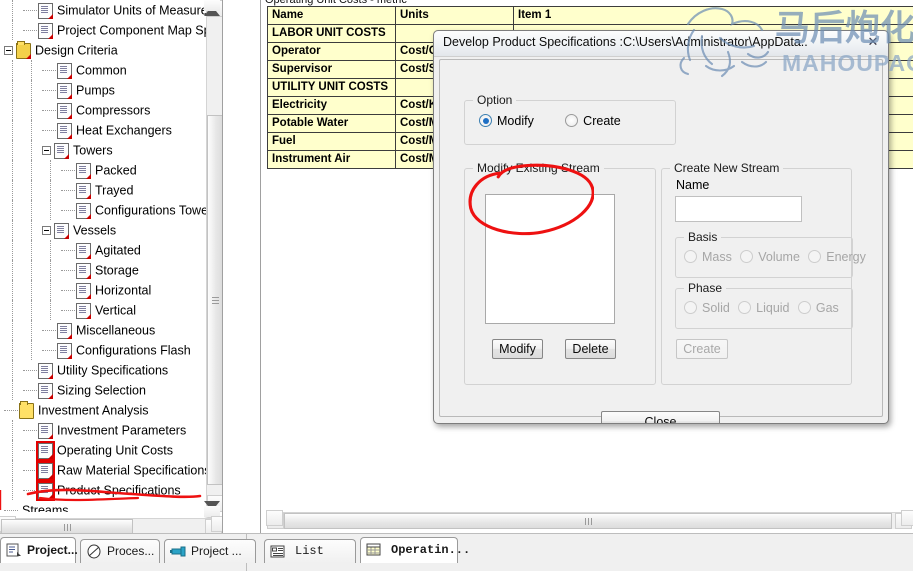 This screenshot has width=913, height=581. What do you see at coordinates (818, 307) in the screenshot?
I see `radio-phase-gas: Gas` at bounding box center [818, 307].